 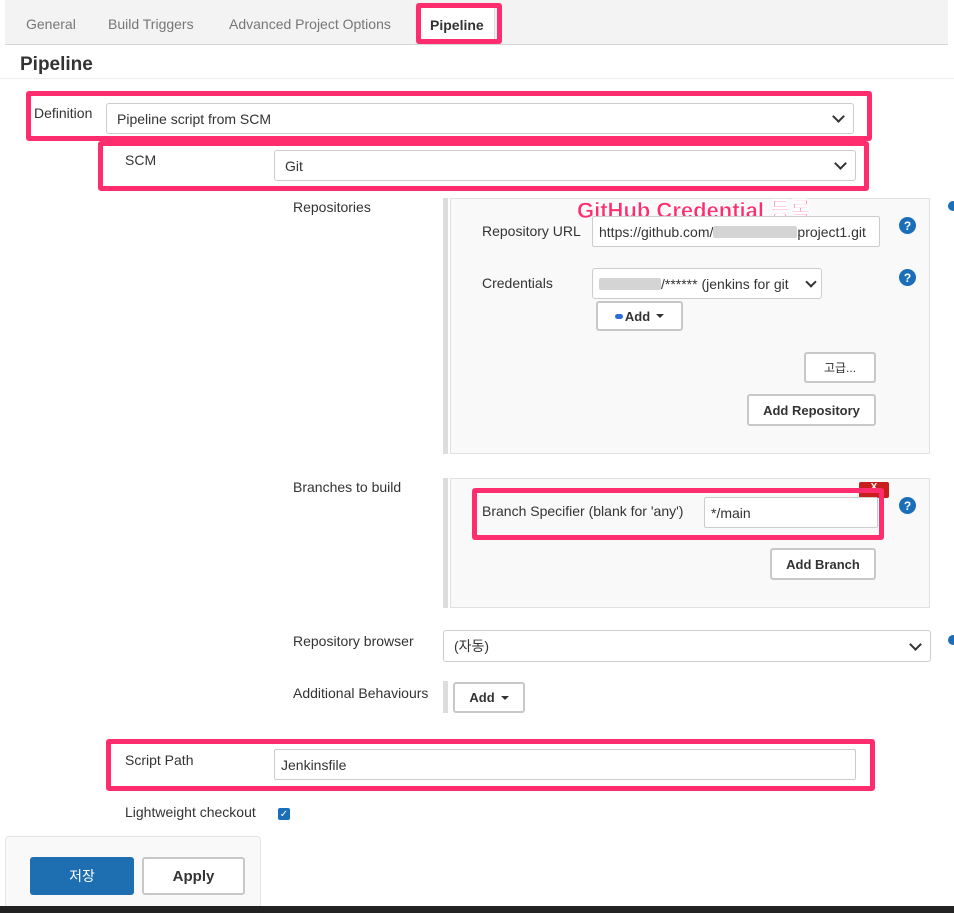 I want to click on title-divider, so click(x=477, y=78).